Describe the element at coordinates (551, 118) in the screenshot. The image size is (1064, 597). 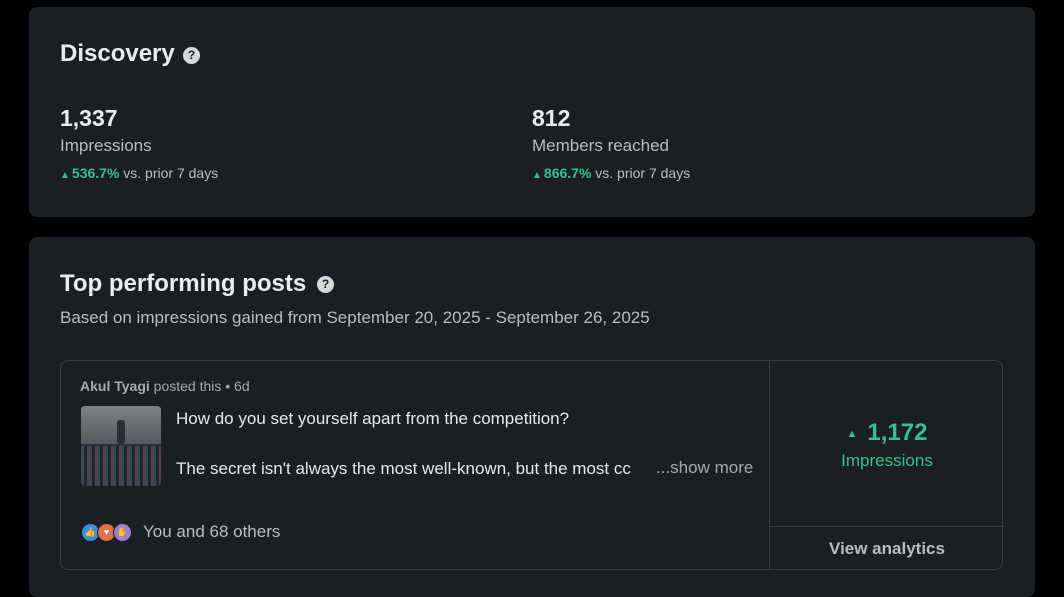
I see `members-reached-value: 812` at that location.